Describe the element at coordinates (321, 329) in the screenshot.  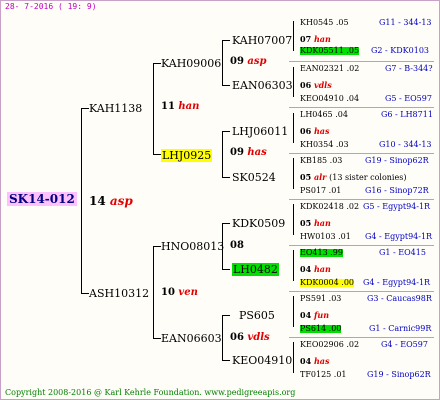
I see `gen4-node-highlighted: PS614 .00` at that location.